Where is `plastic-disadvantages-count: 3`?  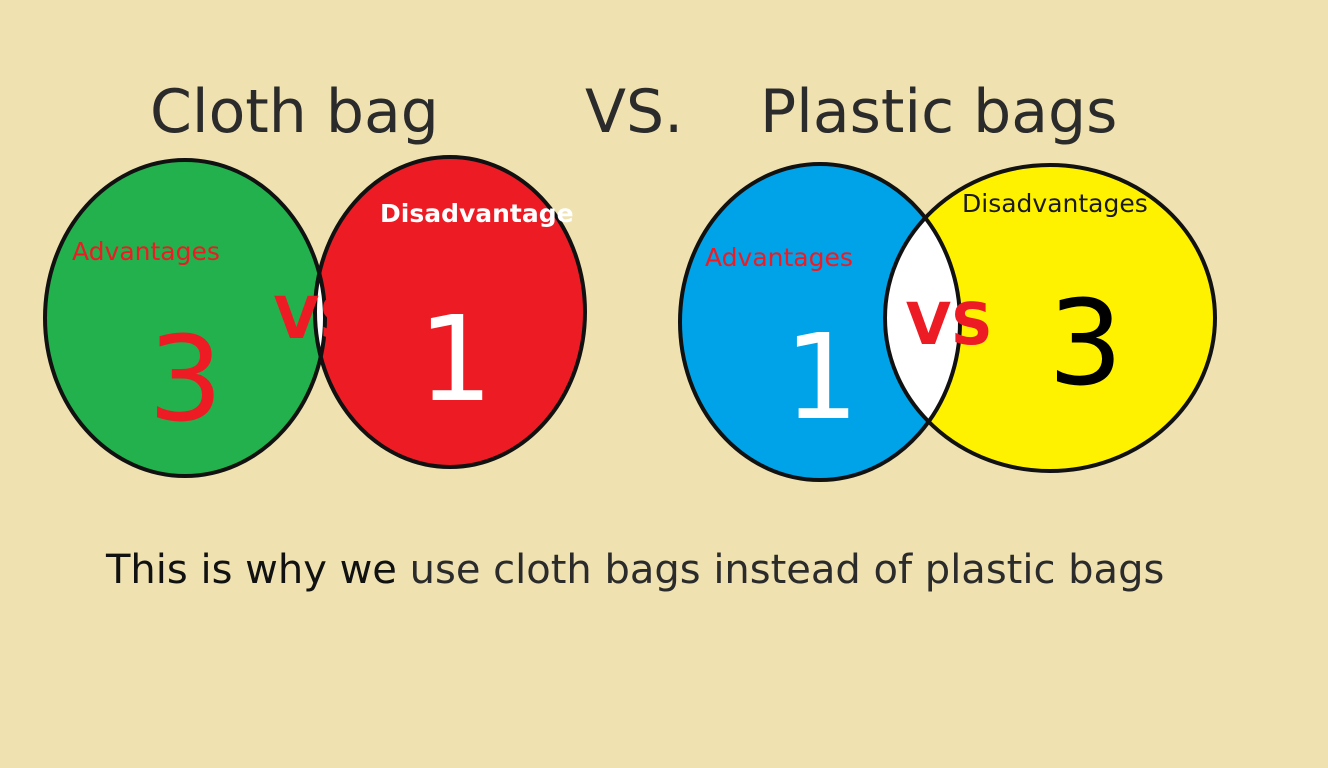
plastic-disadvantages-count: 3 is located at coordinates (1085, 343).